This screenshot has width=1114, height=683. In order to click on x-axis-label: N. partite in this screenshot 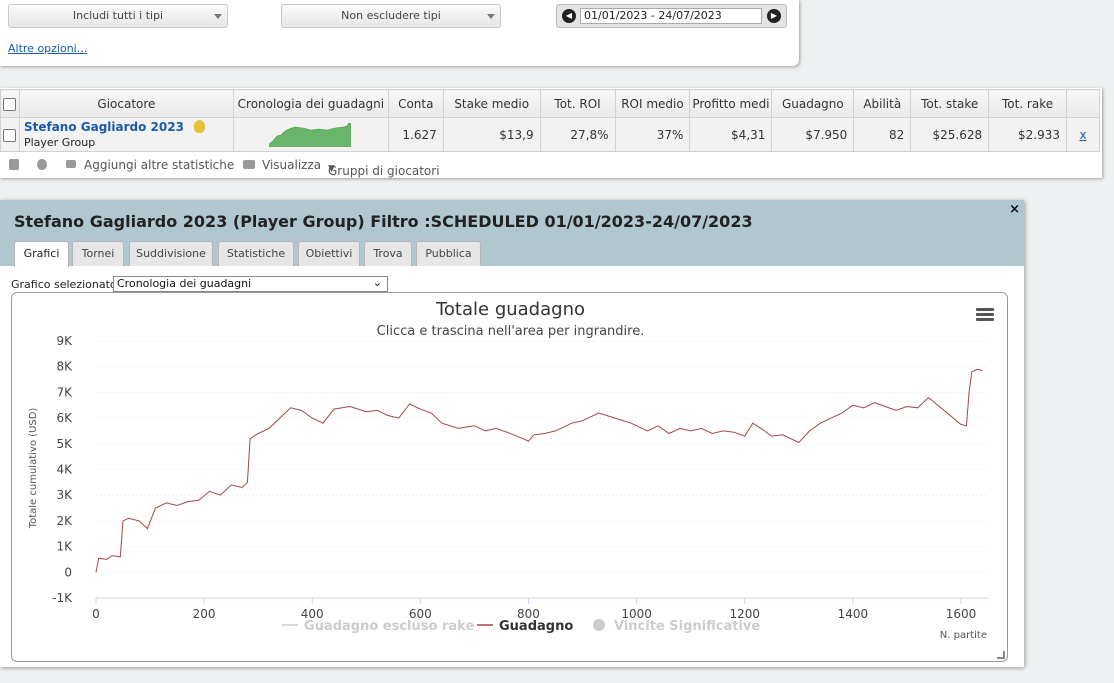, I will do `click(963, 635)`.